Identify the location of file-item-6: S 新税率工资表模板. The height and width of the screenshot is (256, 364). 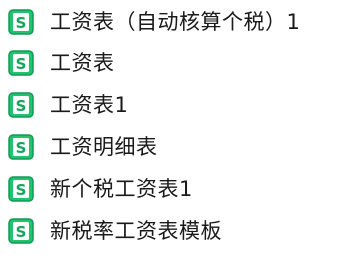
(115, 231).